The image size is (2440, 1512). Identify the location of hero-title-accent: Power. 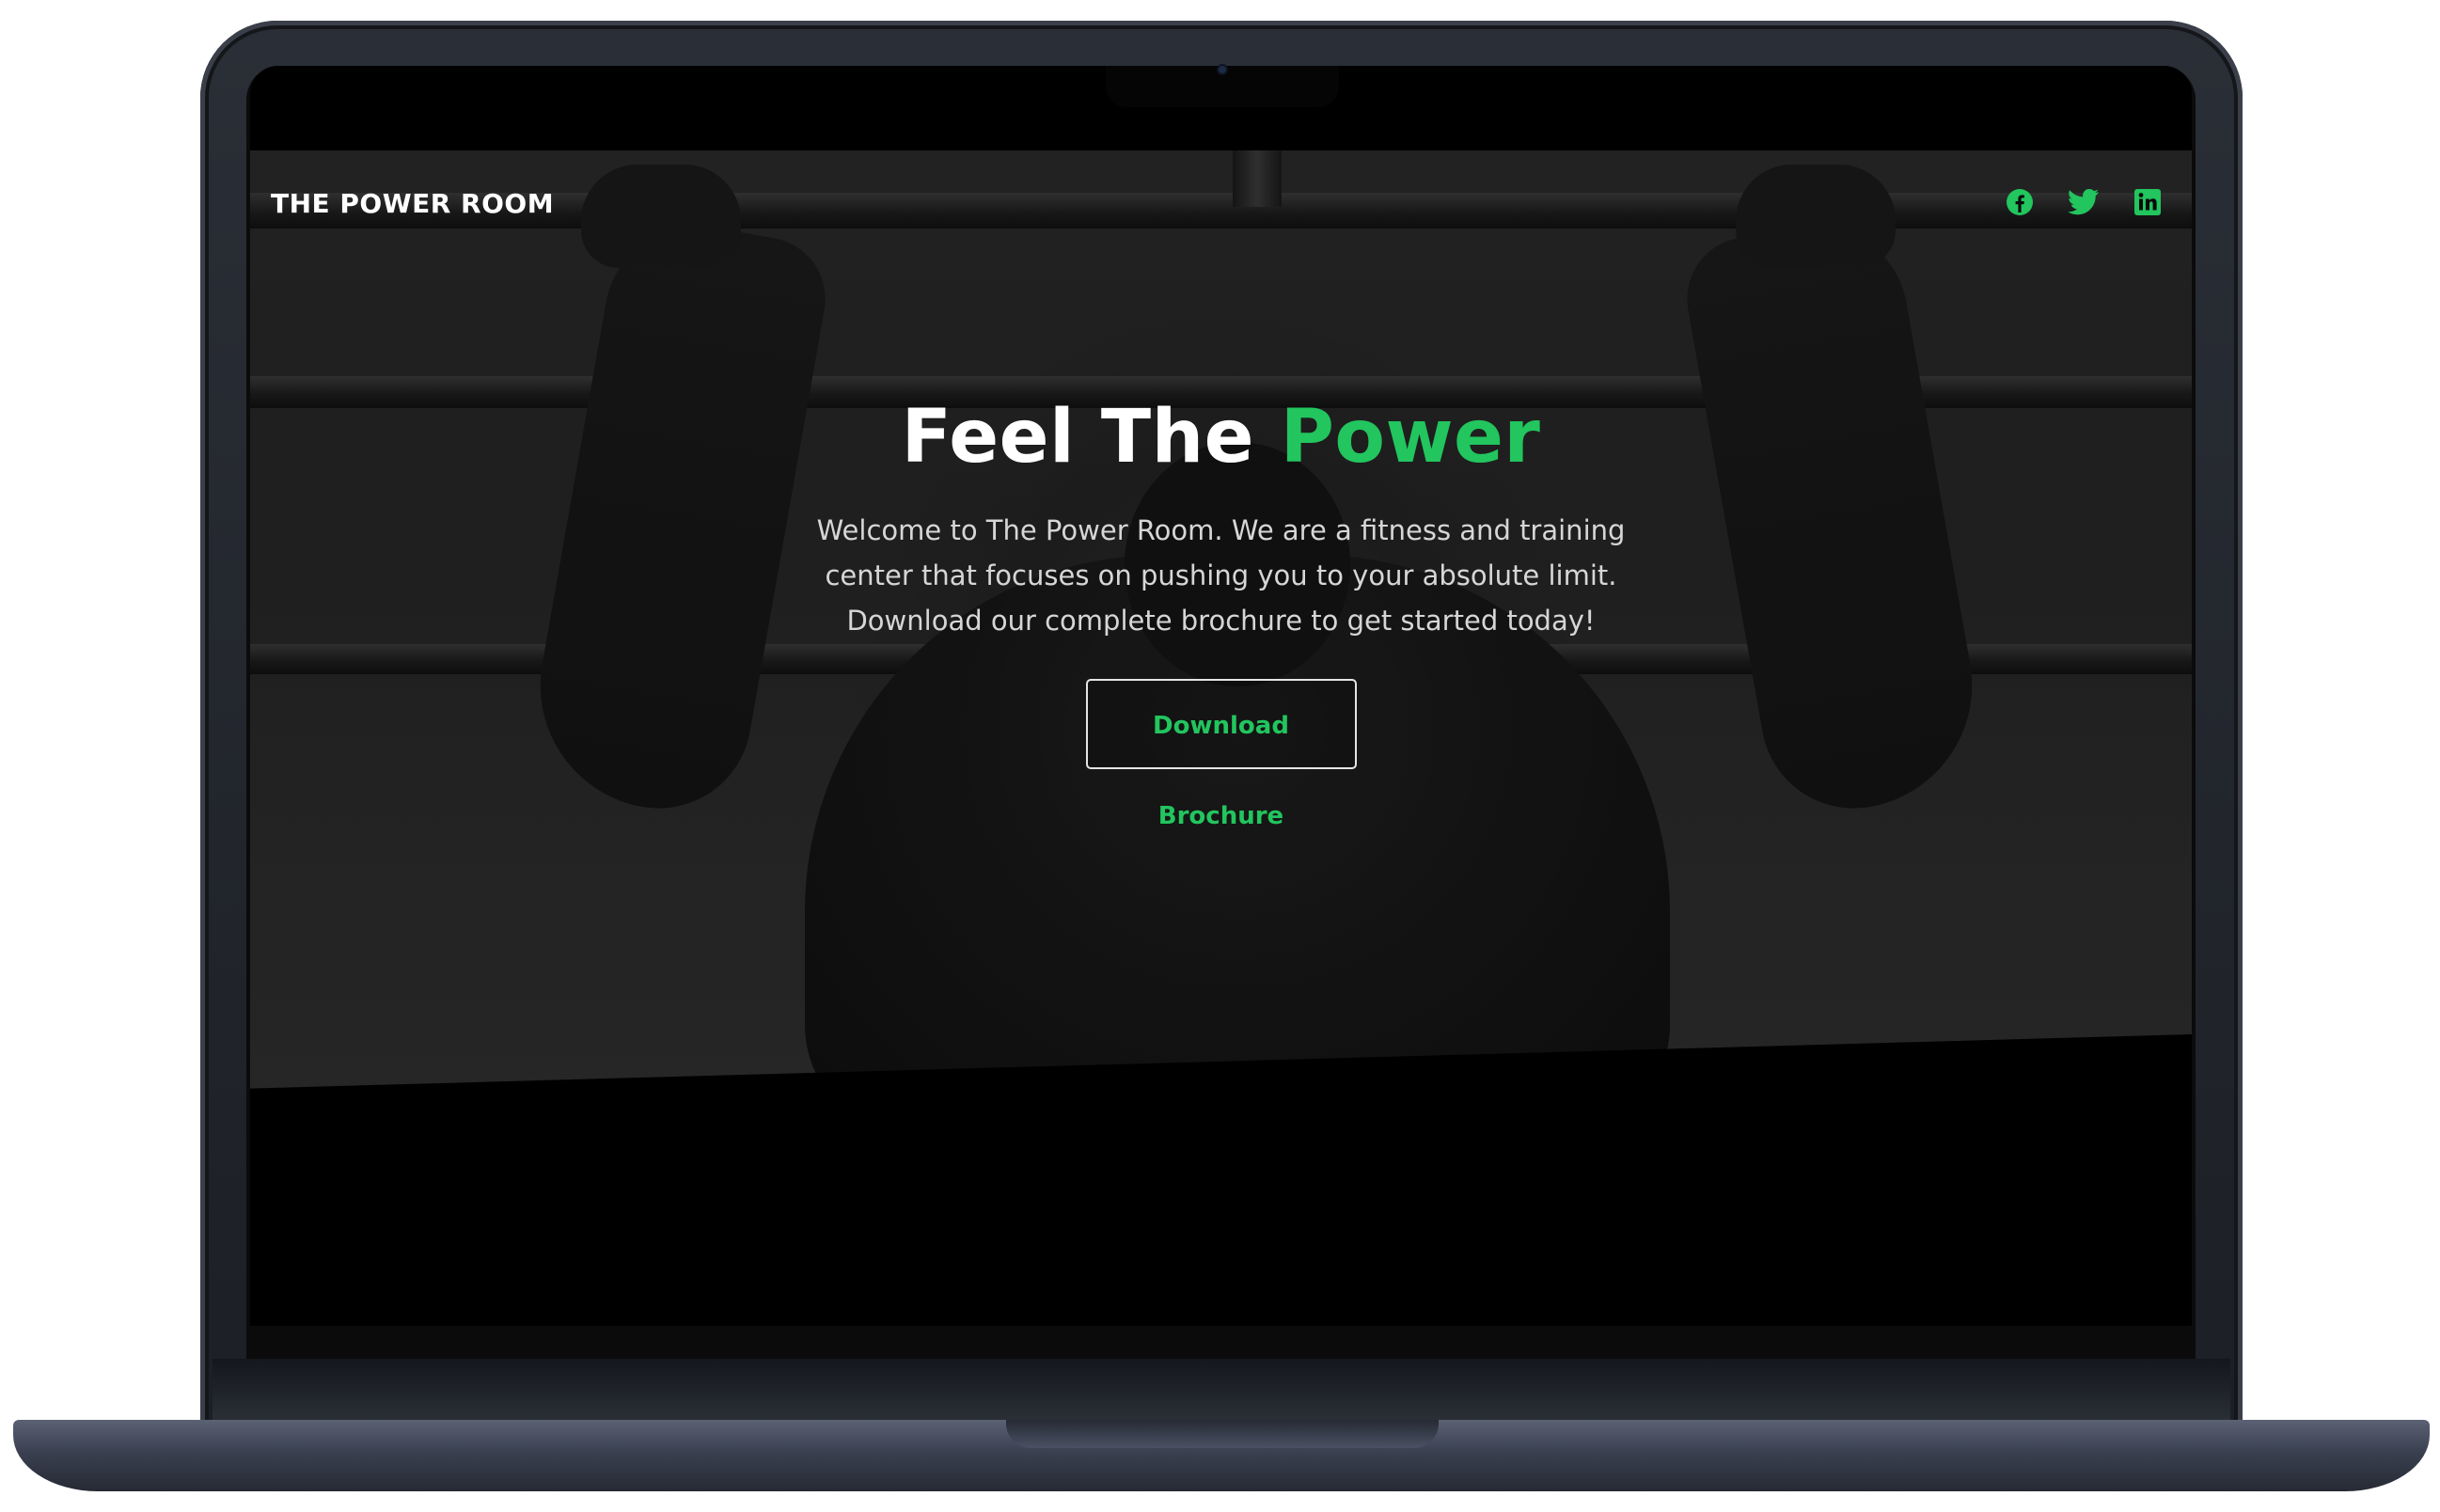
(1411, 437).